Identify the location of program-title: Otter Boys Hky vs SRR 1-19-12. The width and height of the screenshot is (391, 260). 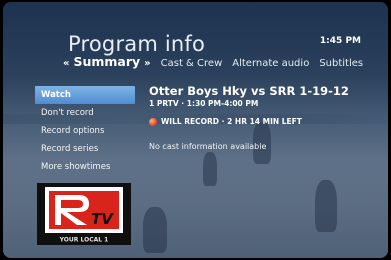
(249, 91).